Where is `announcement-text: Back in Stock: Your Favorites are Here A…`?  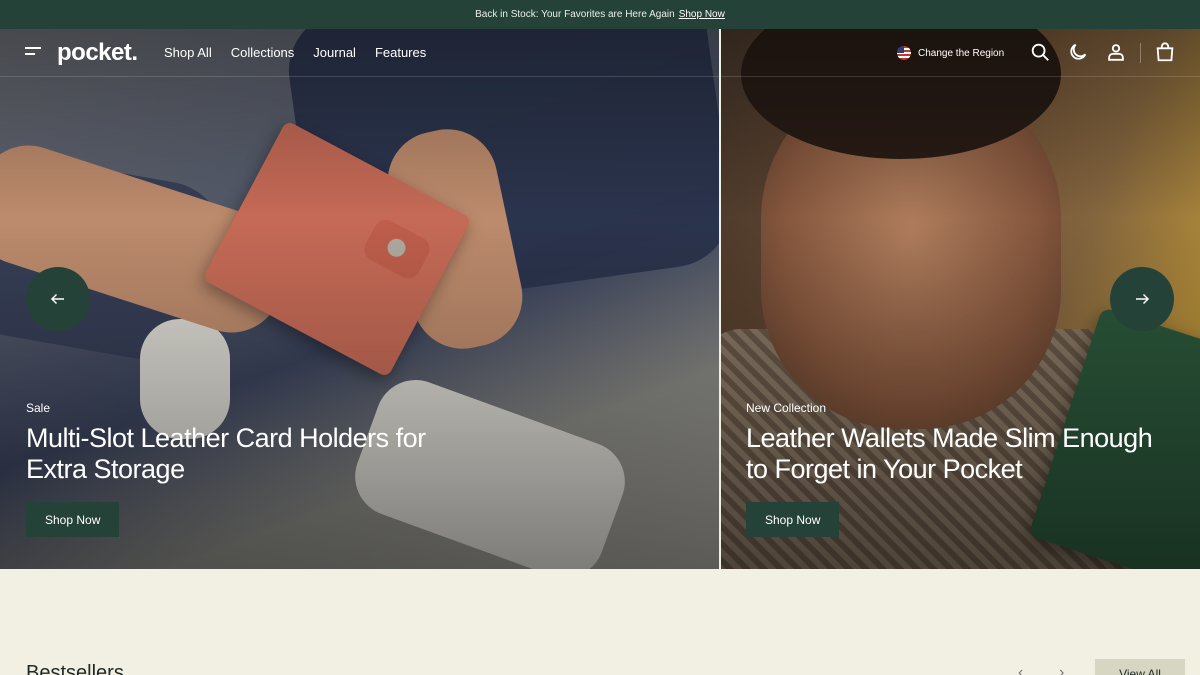
announcement-text: Back in Stock: Your Favorites are Here A… is located at coordinates (575, 14).